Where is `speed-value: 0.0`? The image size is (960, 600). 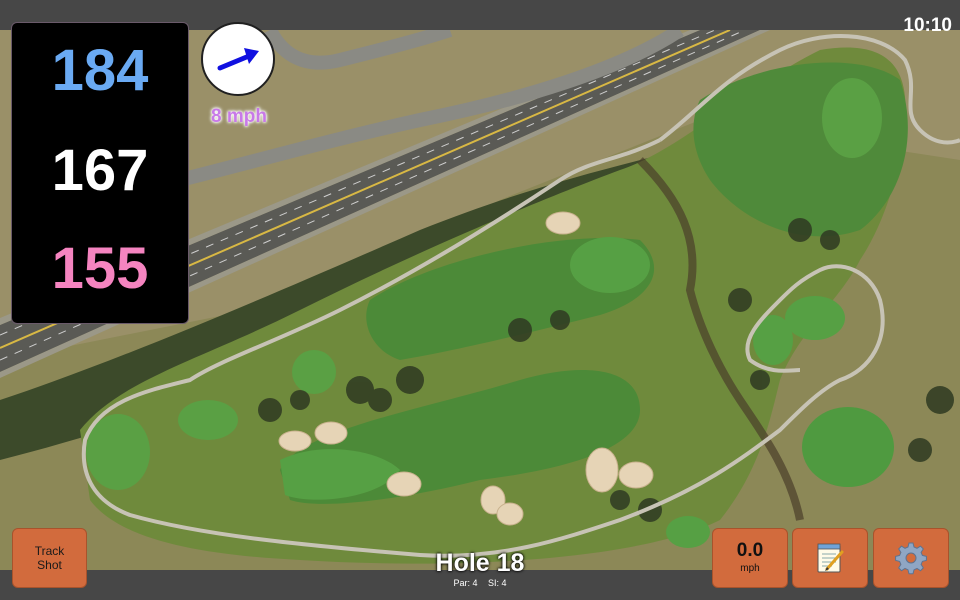
speed-value: 0.0 is located at coordinates (750, 550).